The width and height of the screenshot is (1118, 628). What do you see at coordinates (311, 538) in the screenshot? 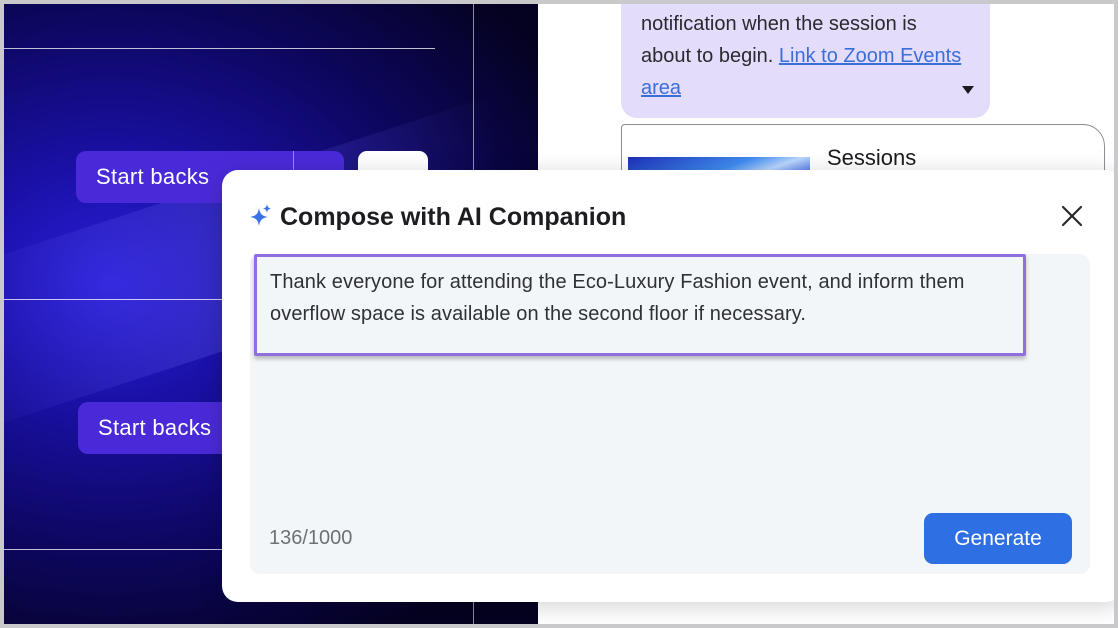
I see `character-count: 136/1000` at bounding box center [311, 538].